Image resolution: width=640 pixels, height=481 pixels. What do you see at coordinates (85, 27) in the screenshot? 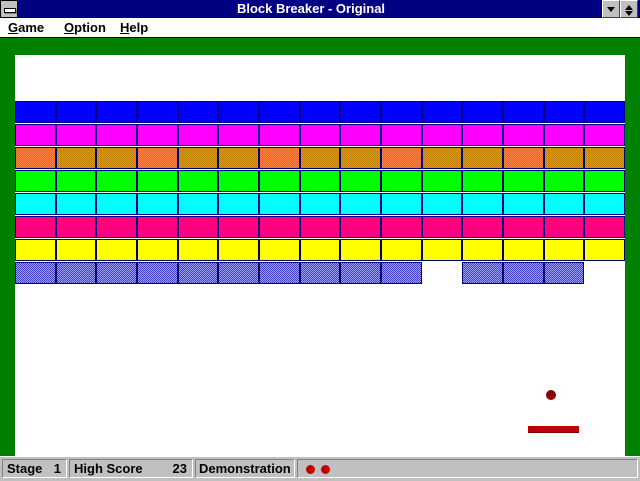
I see `menu-option: Option` at bounding box center [85, 27].